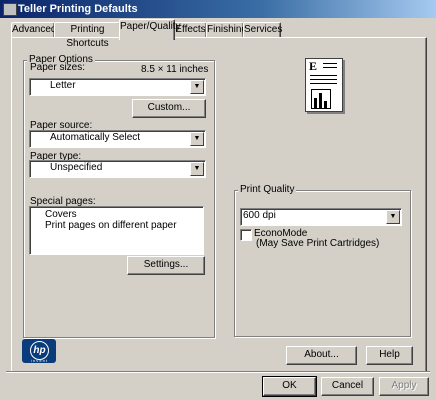 Image resolution: width=436 pixels, height=400 pixels. What do you see at coordinates (111, 225) in the screenshot?
I see `list-item: Print pages on different paper` at bounding box center [111, 225].